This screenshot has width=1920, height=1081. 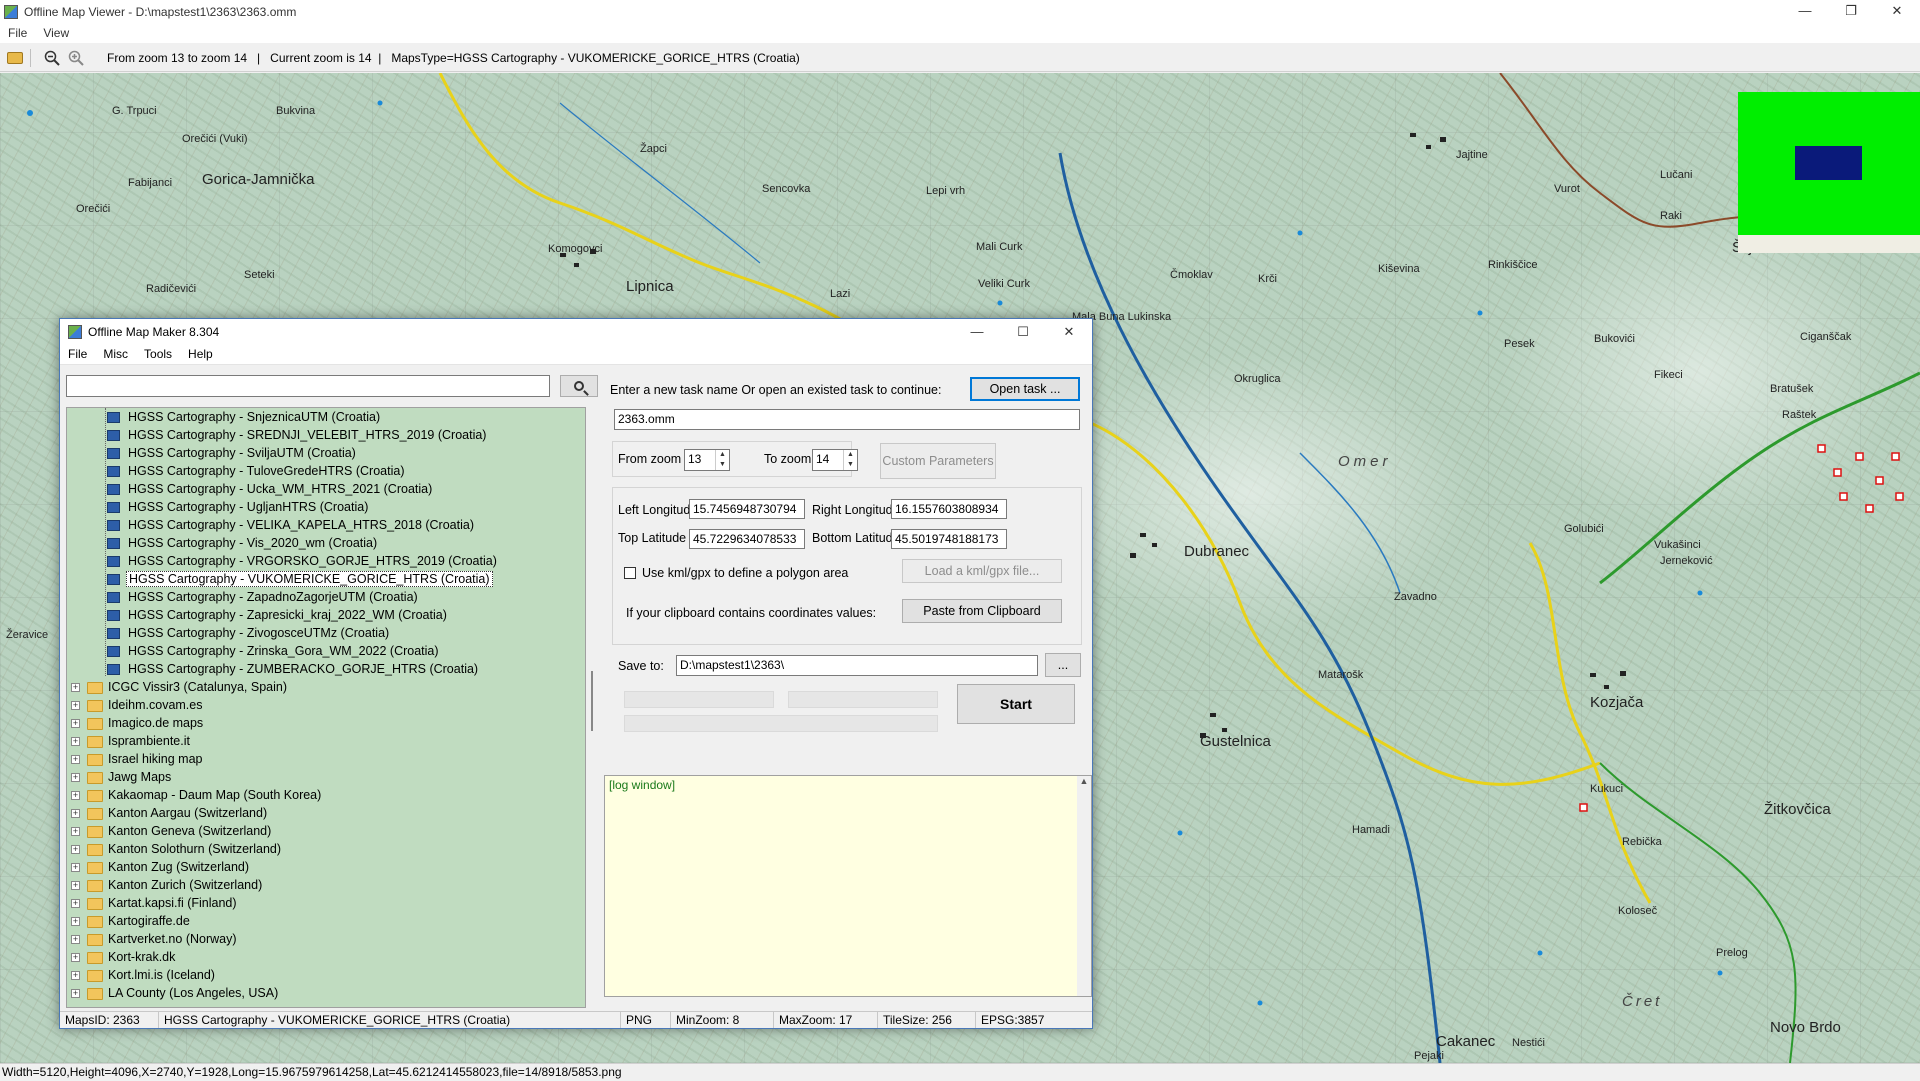 I want to click on top-latitude-field: 45.7229634078533, so click(x=747, y=539).